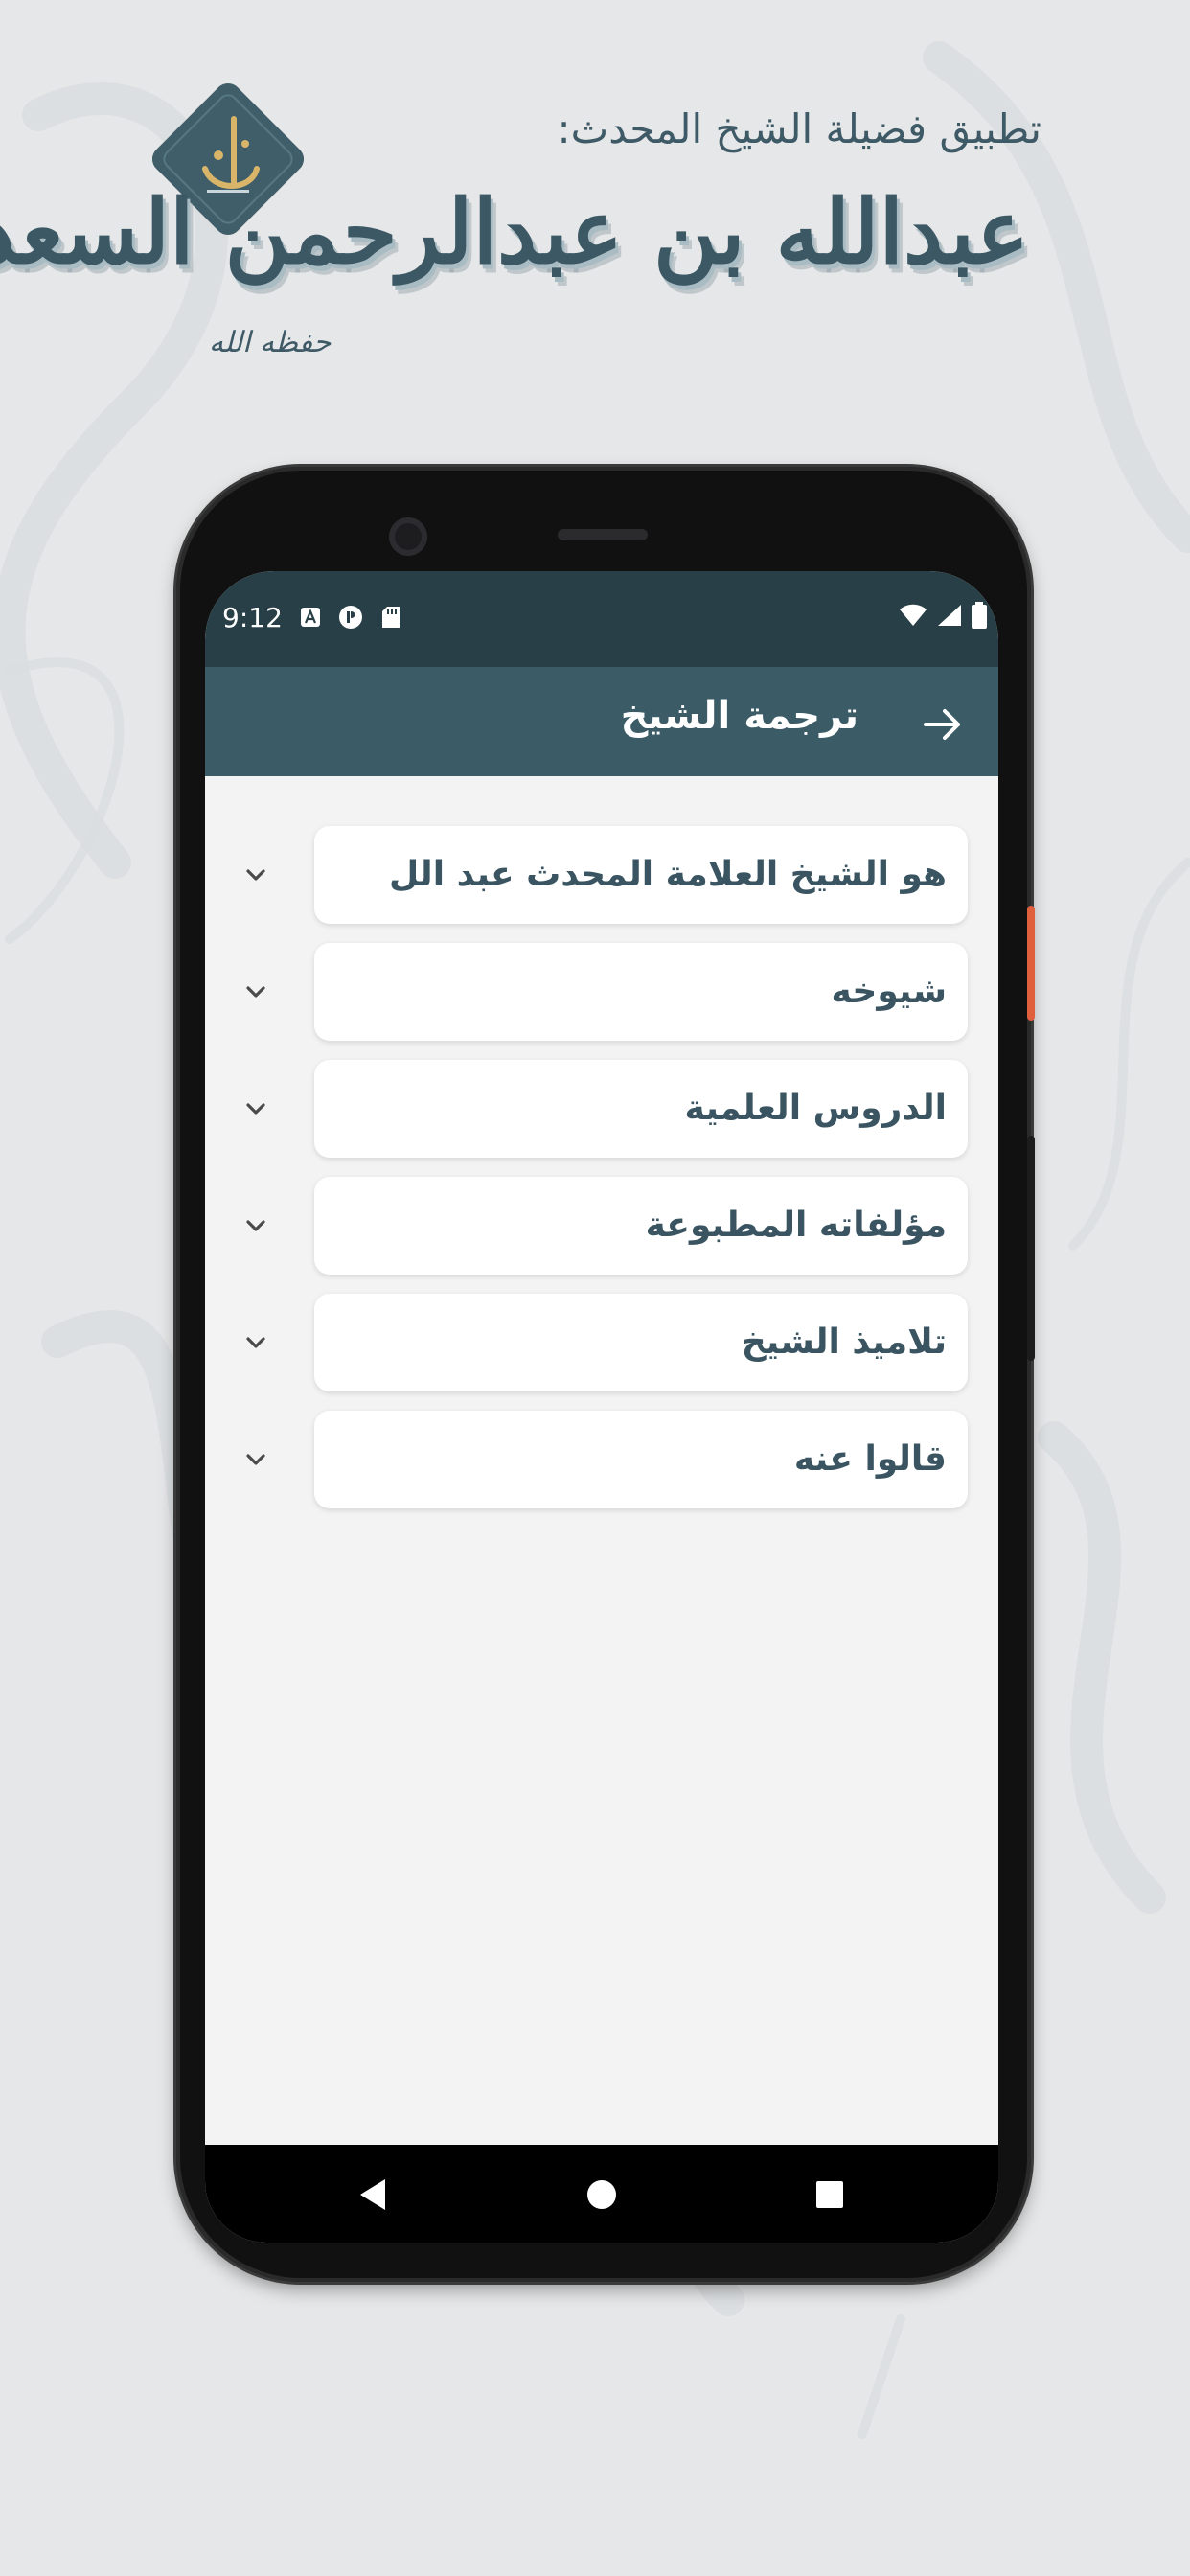  I want to click on section-label: تلاميذ الشيخ, so click(844, 1342).